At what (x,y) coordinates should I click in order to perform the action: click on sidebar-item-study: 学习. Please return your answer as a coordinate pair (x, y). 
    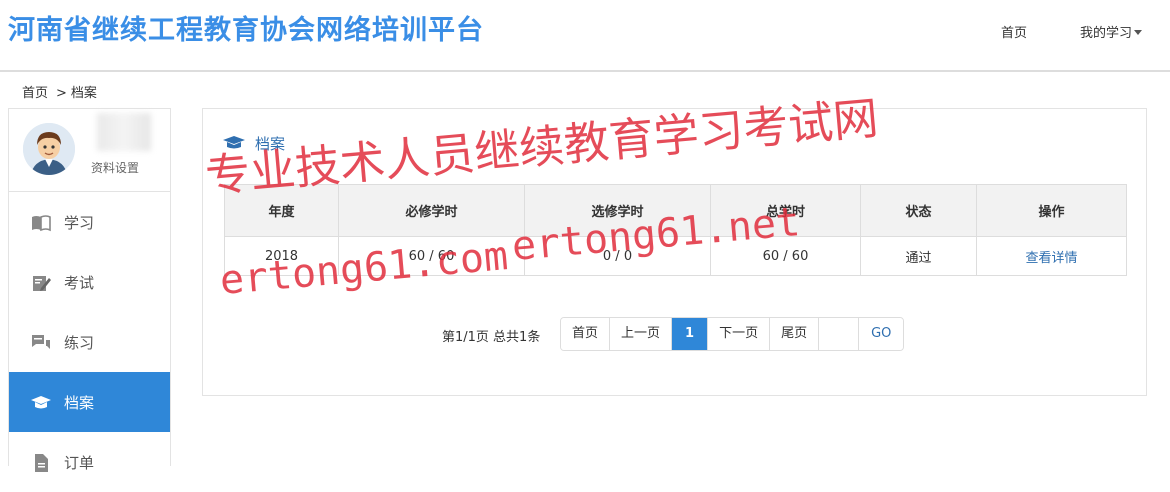
    Looking at the image, I should click on (89, 222).